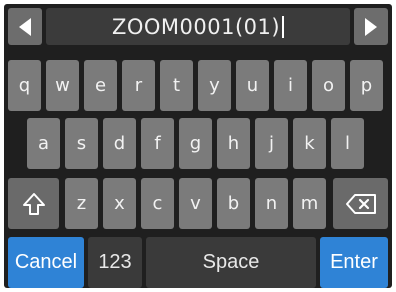  Describe the element at coordinates (233, 143) in the screenshot. I see `key-h: h` at that location.